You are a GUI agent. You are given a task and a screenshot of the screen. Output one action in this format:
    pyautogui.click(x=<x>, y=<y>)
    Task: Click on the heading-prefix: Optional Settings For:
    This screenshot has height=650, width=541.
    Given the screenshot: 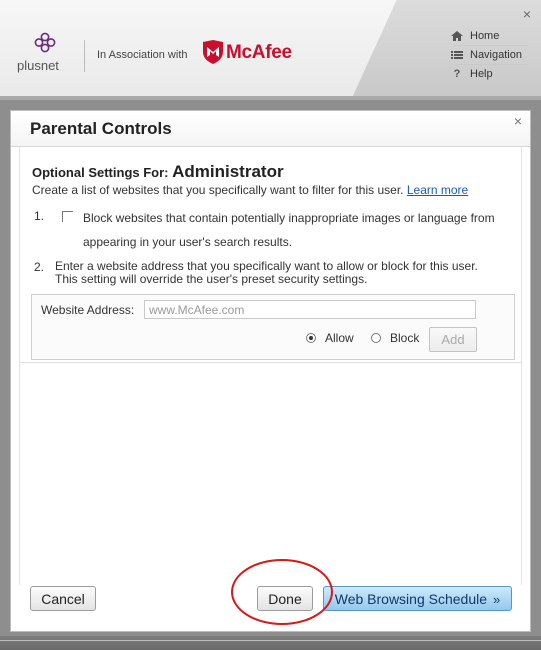 What is the action you would take?
    pyautogui.click(x=100, y=172)
    